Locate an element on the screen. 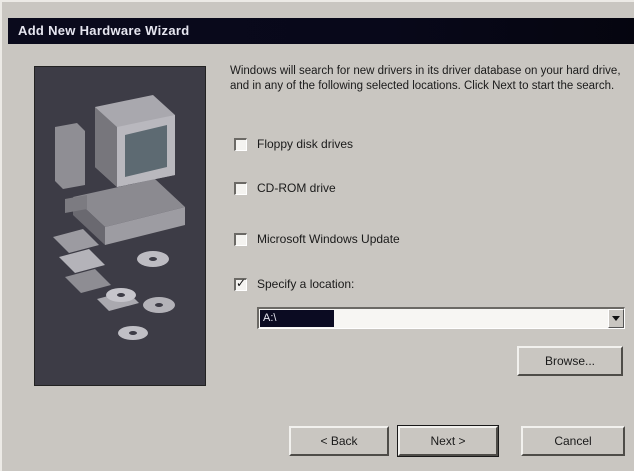 The height and width of the screenshot is (471, 634). windows-update-label: Microsoft Windows Update is located at coordinates (328, 239).